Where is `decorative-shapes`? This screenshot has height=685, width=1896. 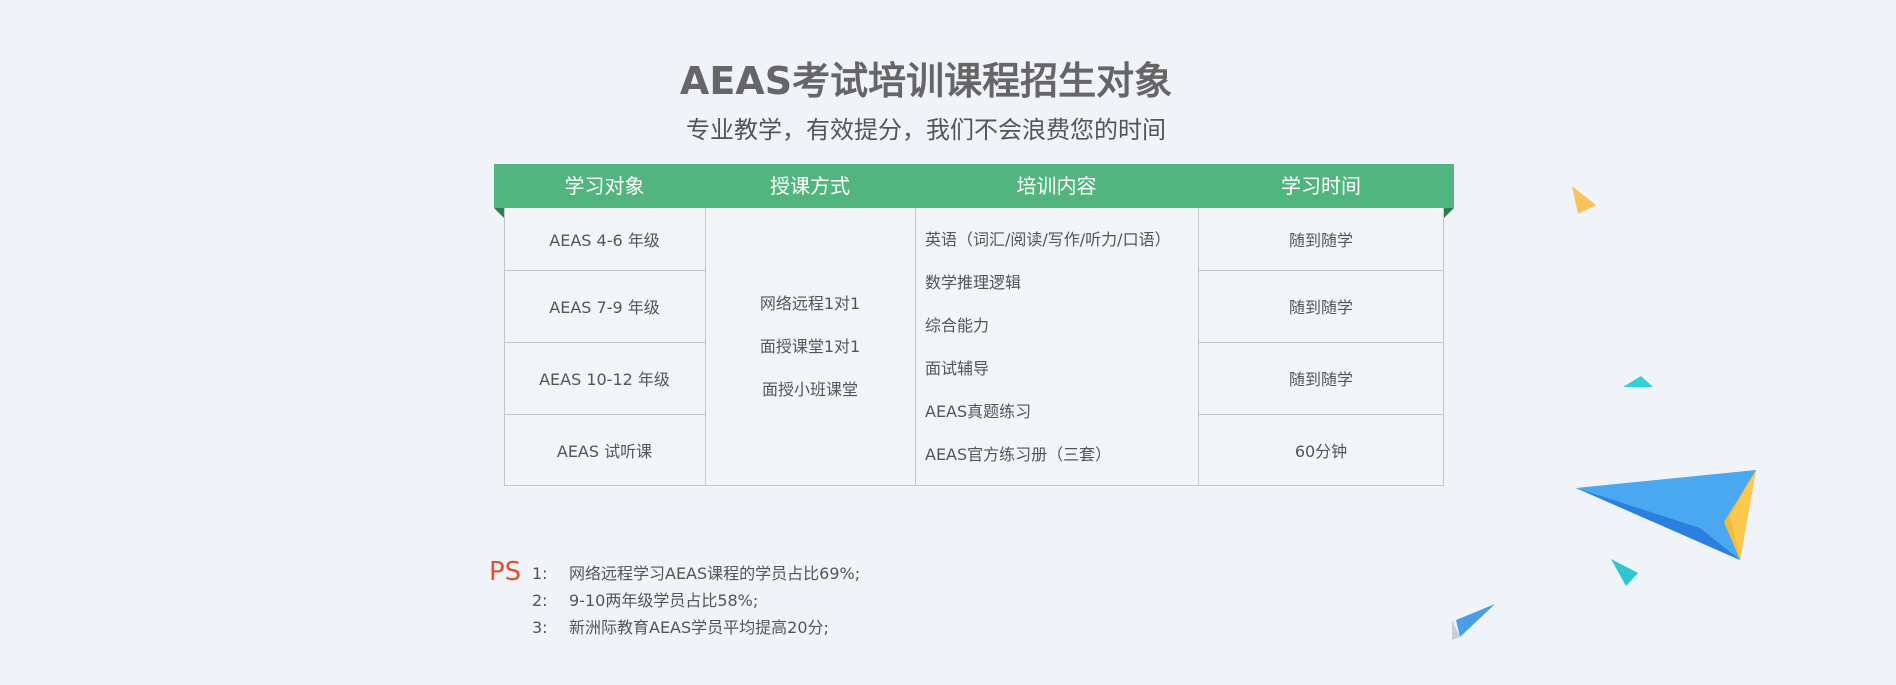 decorative-shapes is located at coordinates (1604, 413).